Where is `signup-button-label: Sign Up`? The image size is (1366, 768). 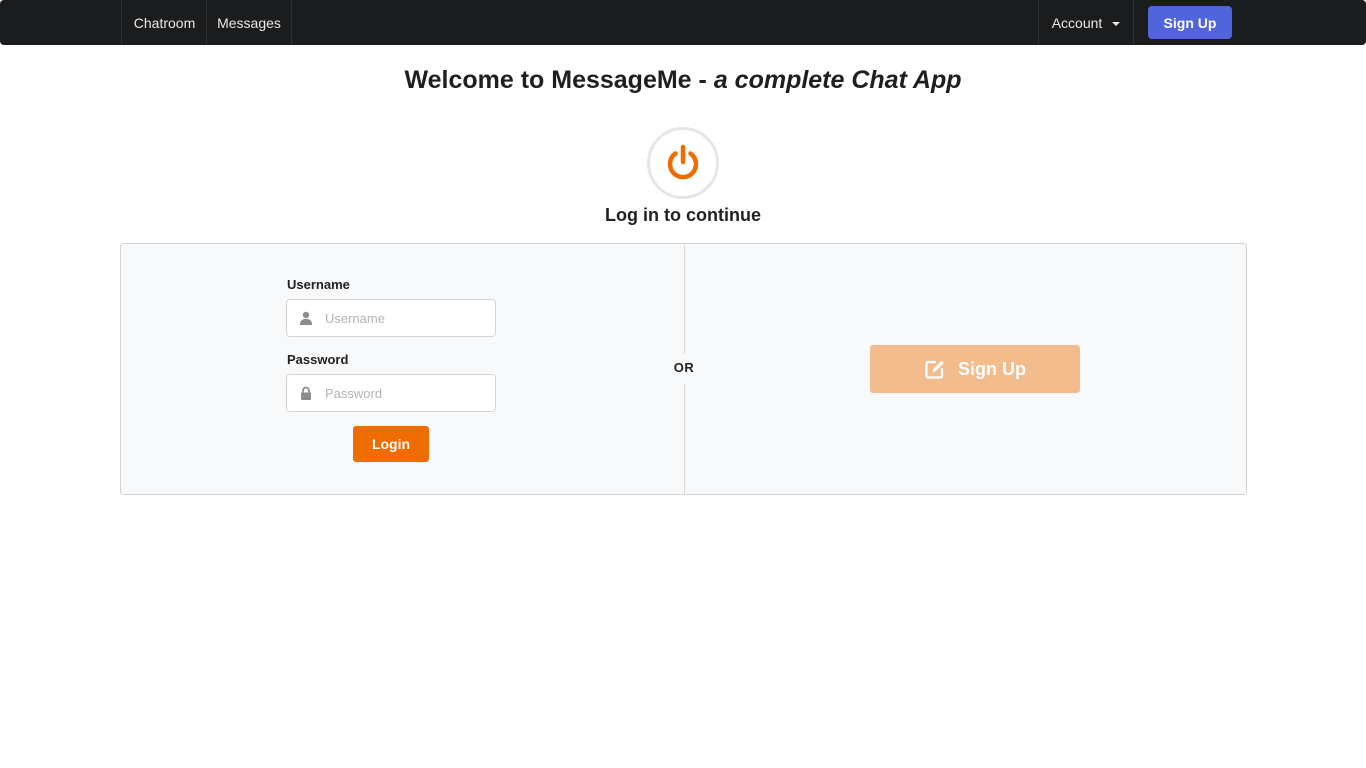 signup-button-label: Sign Up is located at coordinates (992, 368).